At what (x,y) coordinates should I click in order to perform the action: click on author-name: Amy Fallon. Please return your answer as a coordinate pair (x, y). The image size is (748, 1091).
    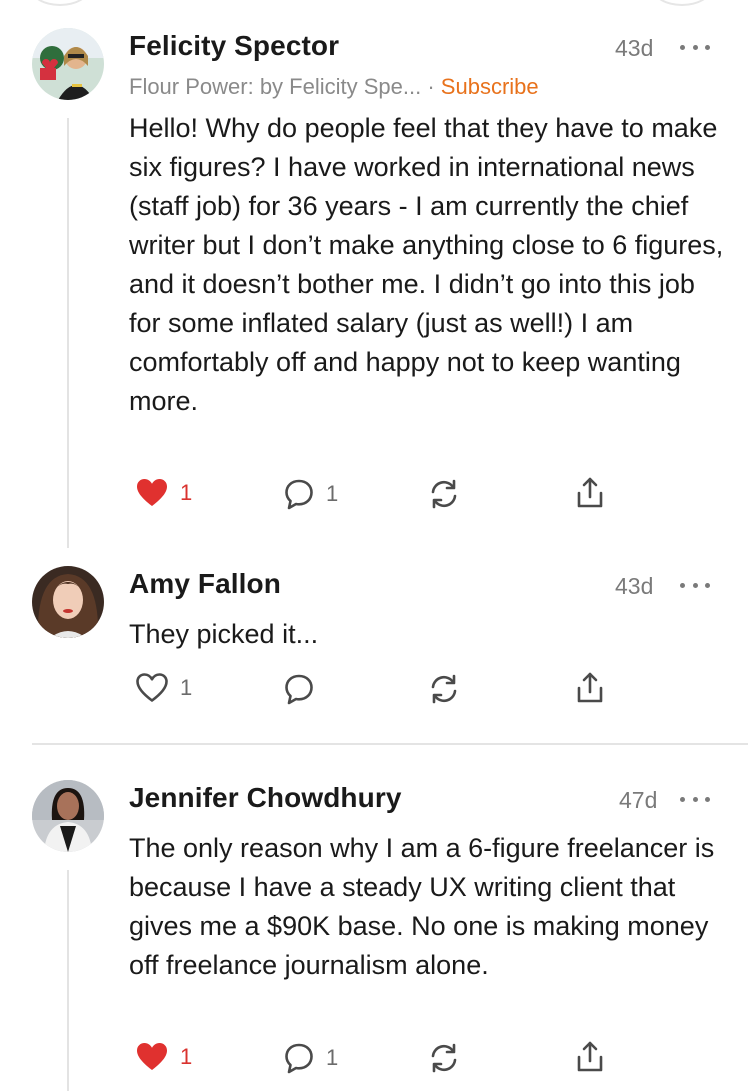
    Looking at the image, I should click on (205, 584).